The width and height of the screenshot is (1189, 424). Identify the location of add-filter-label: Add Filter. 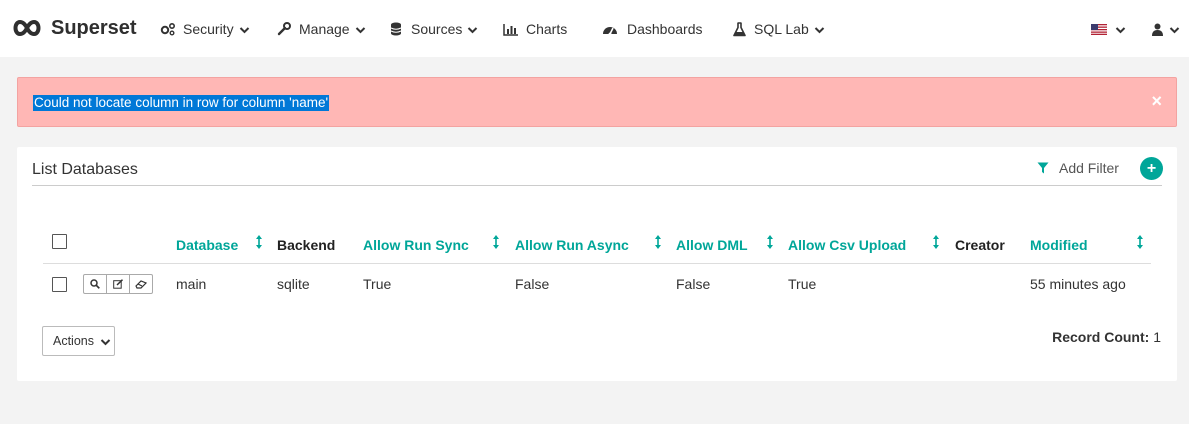
(1089, 168).